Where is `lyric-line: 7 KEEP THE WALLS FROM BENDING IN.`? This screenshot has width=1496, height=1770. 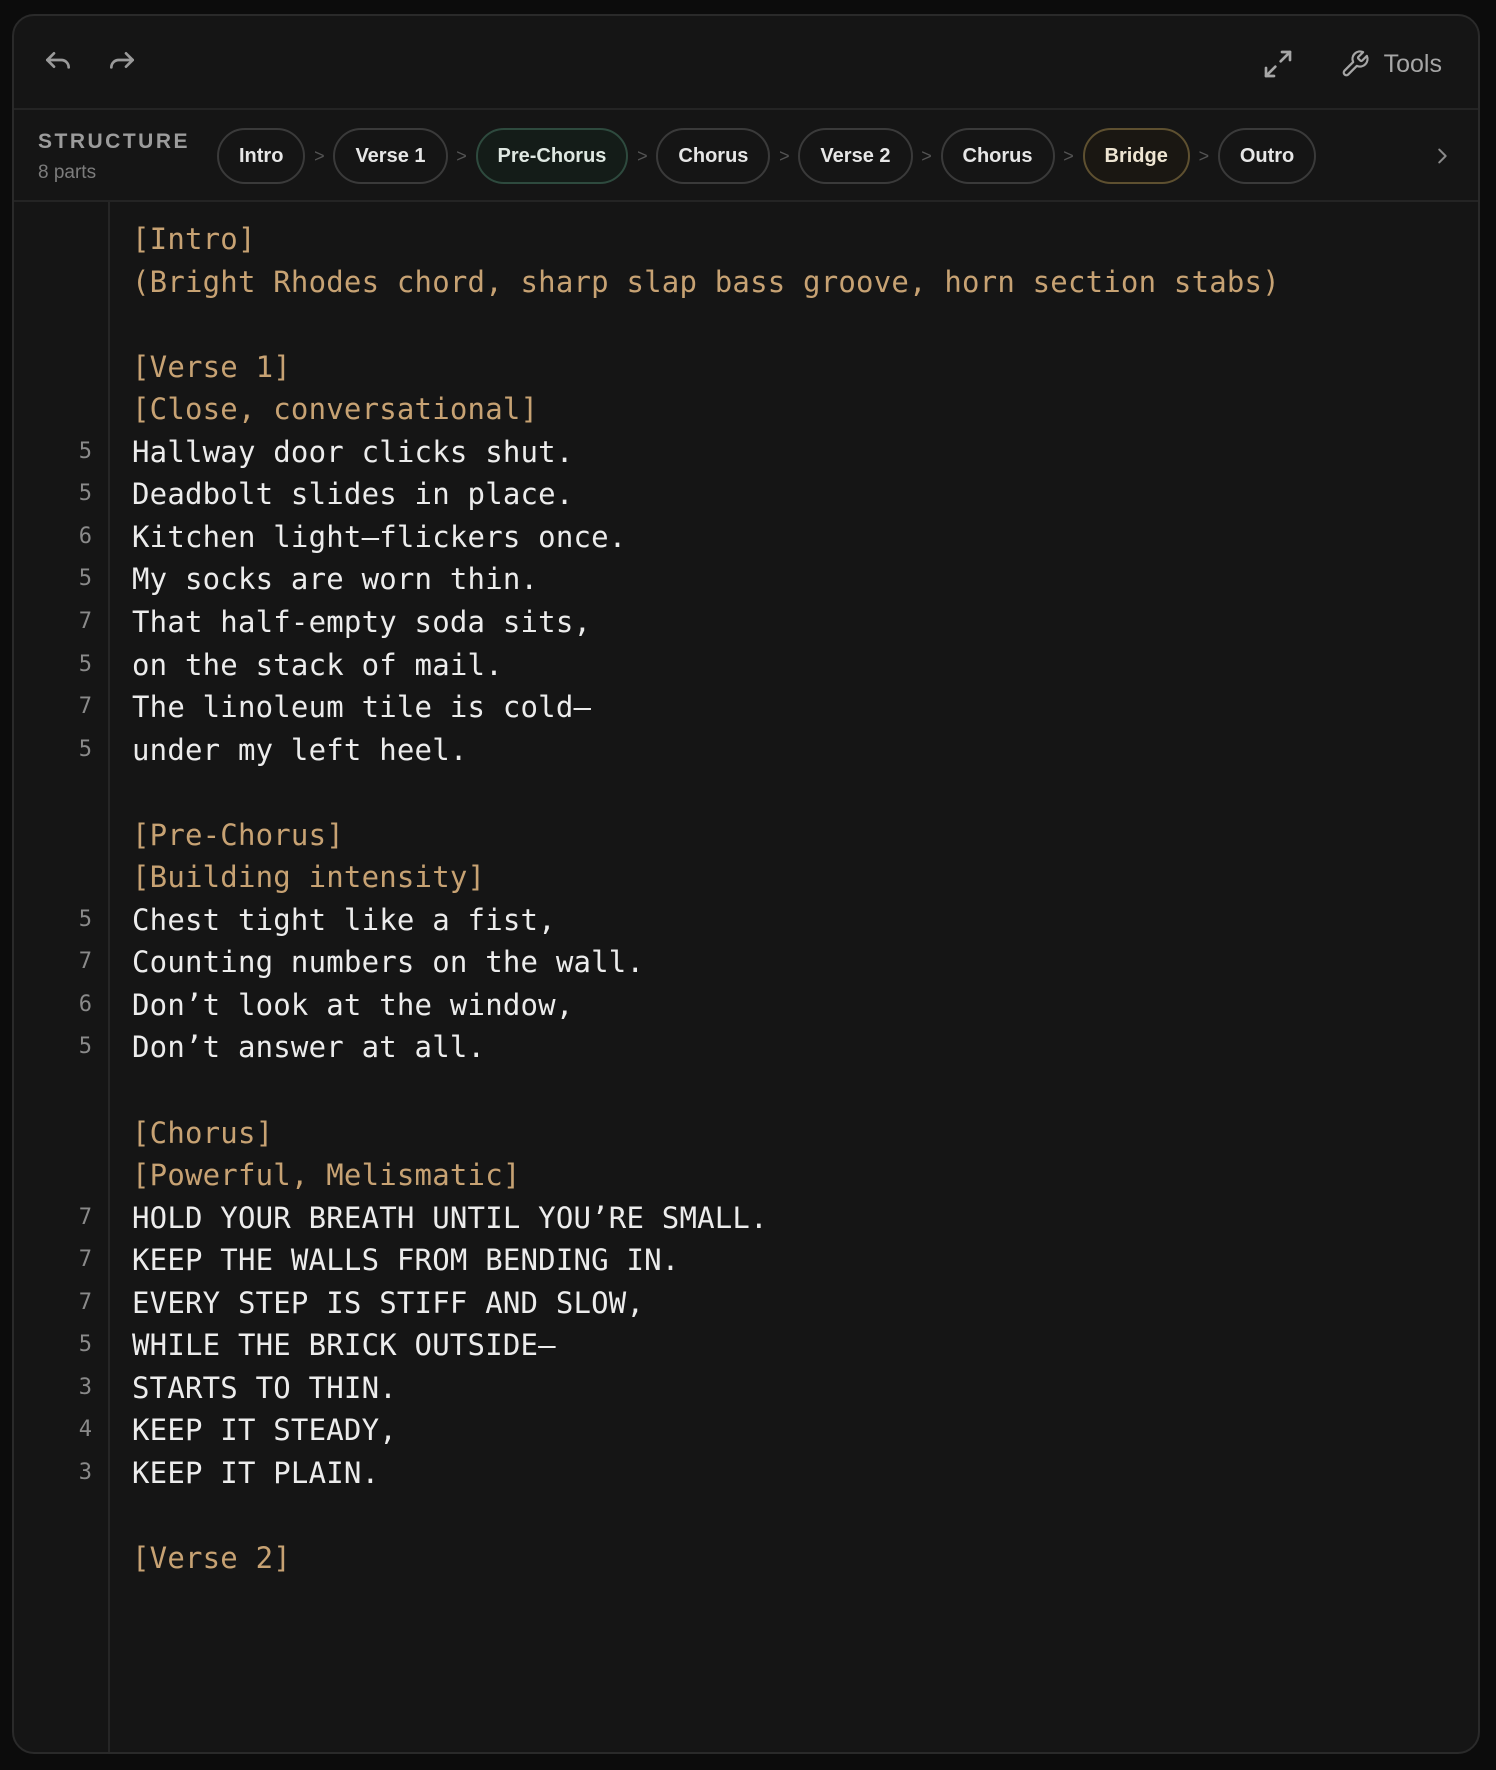
lyric-line: 7 KEEP THE WALLS FROM BENDING IN. is located at coordinates (746, 1263).